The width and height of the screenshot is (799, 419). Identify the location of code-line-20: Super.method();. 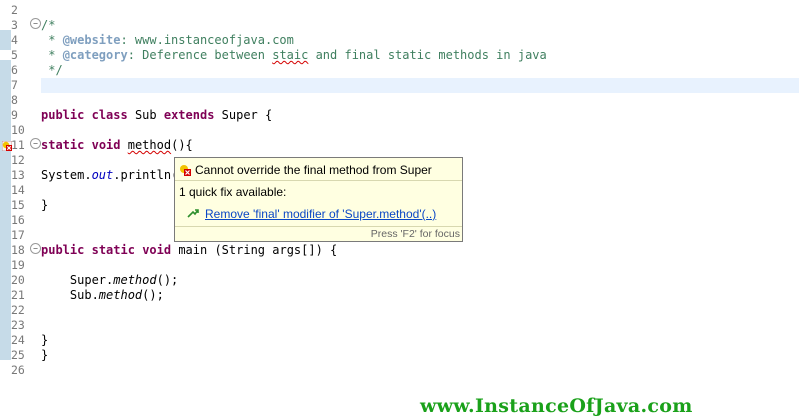
(109, 280).